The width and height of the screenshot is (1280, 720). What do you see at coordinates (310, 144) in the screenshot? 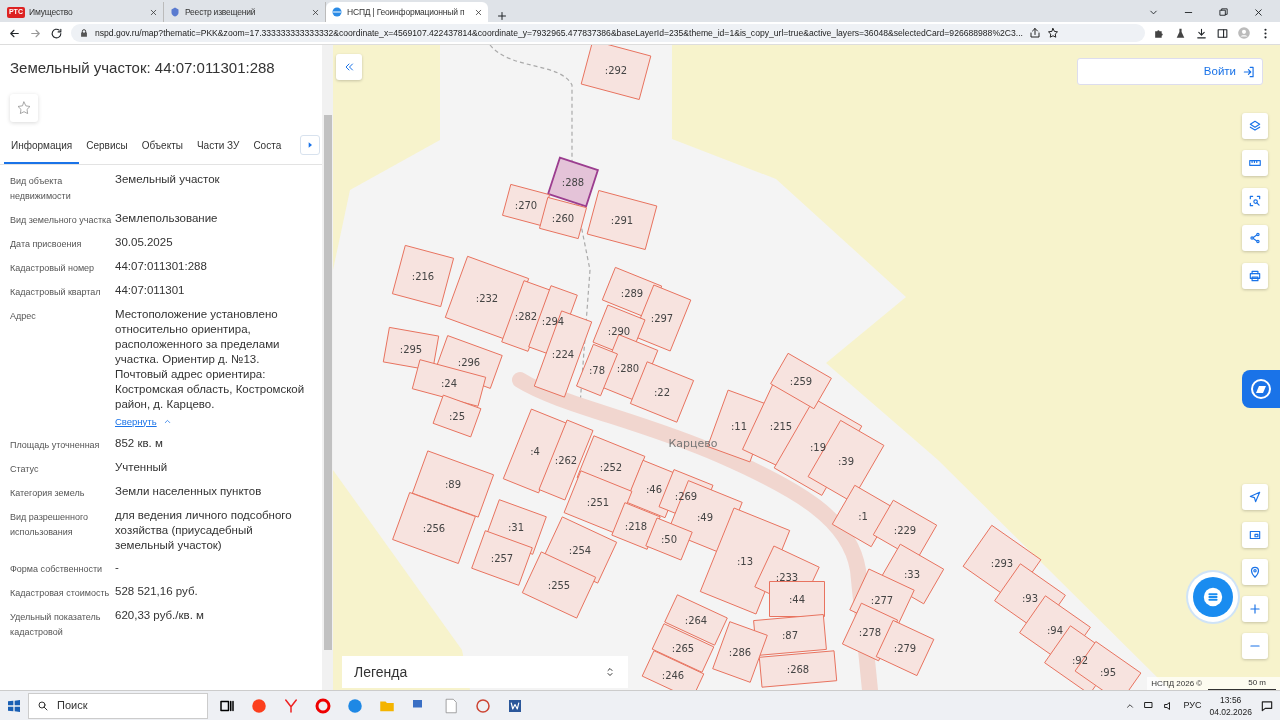
I see `triangle-right-icon` at bounding box center [310, 144].